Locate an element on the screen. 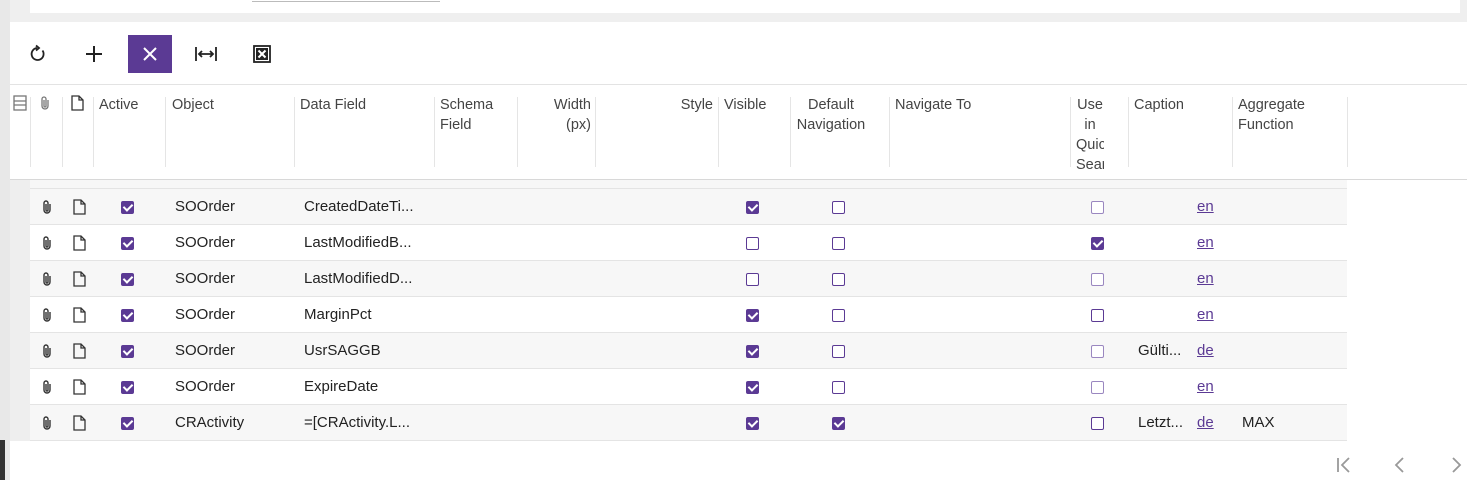 The image size is (1467, 480). table-row: CRActivity =[CRActivity.L... Letzt... de MAX is located at coordinates (678, 423).